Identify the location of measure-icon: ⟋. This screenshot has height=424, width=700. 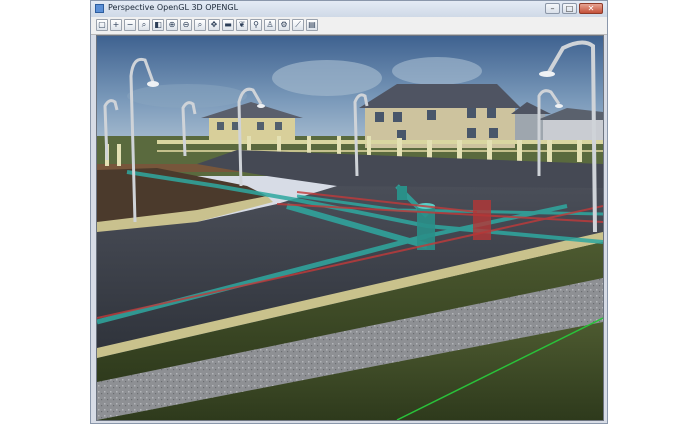
(298, 25).